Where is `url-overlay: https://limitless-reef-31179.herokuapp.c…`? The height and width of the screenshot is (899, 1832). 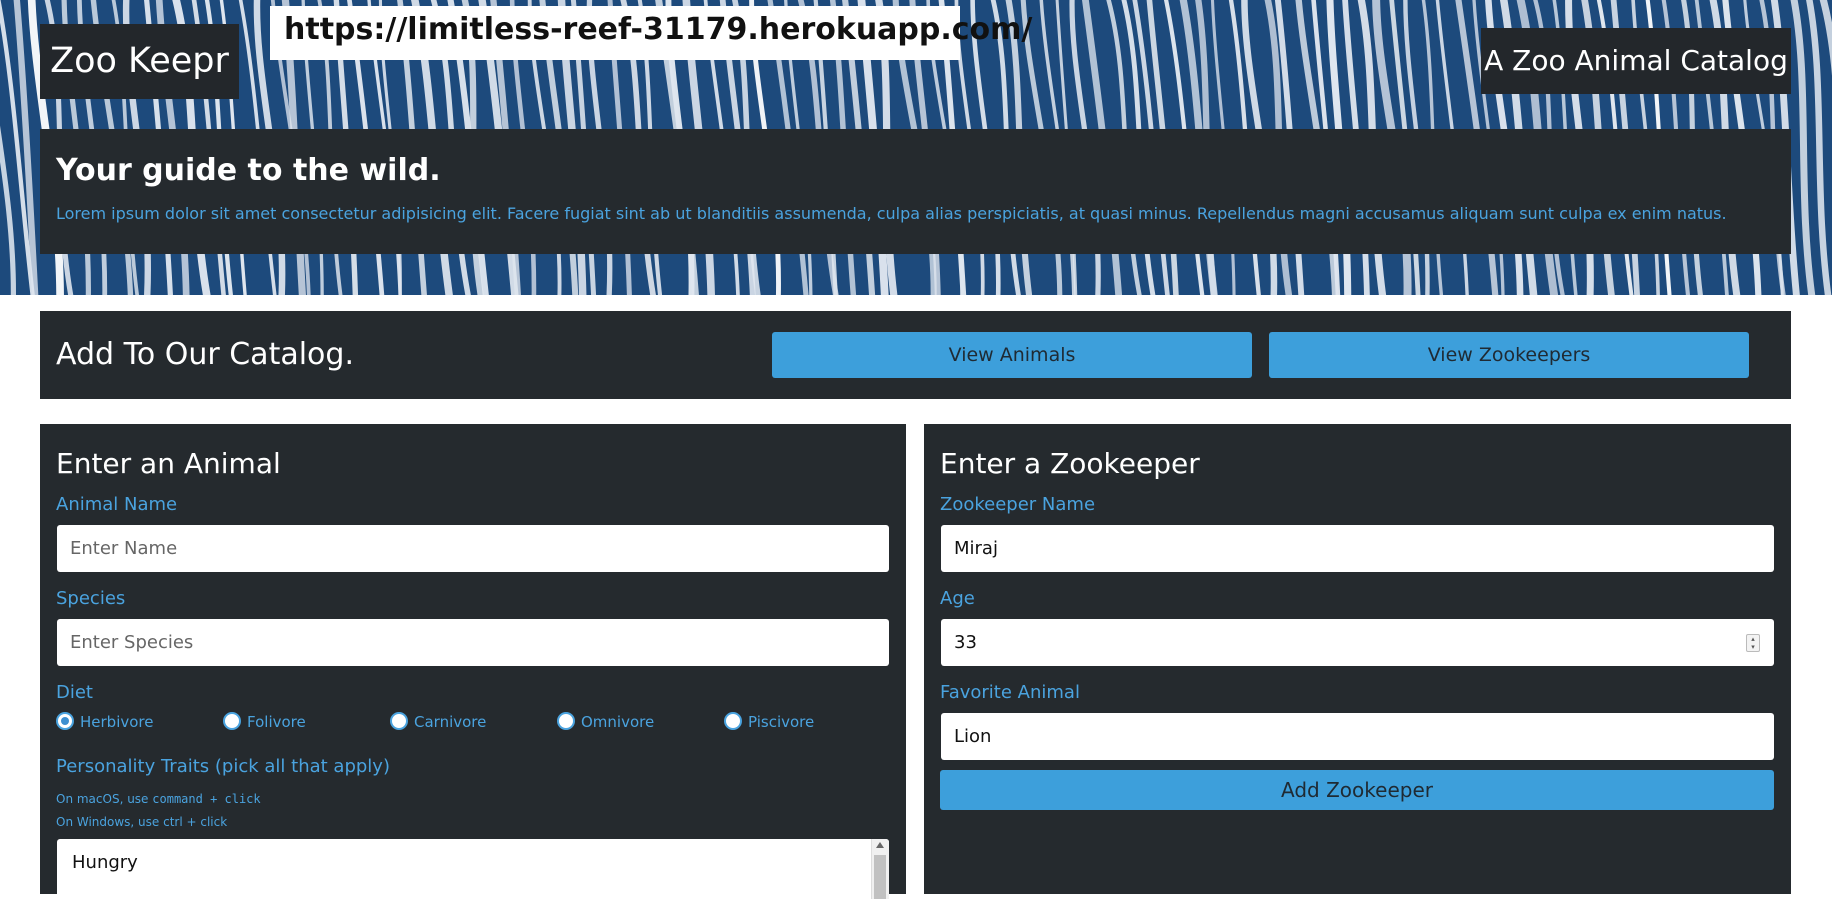 url-overlay: https://limitless-reef-31179.herokuapp.c… is located at coordinates (651, 33).